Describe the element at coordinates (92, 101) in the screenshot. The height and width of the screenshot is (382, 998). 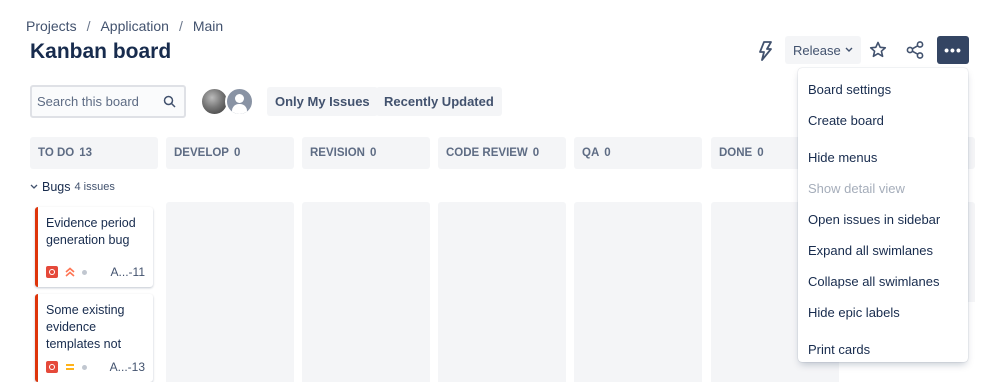
I see `search-input` at that location.